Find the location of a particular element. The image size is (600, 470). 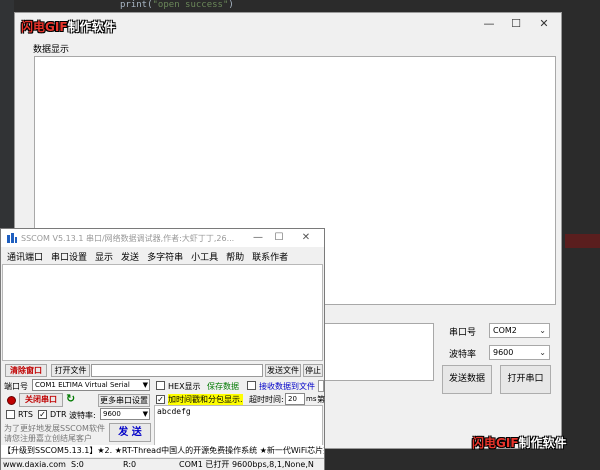

send-data-button: 发送数据 is located at coordinates (467, 379).